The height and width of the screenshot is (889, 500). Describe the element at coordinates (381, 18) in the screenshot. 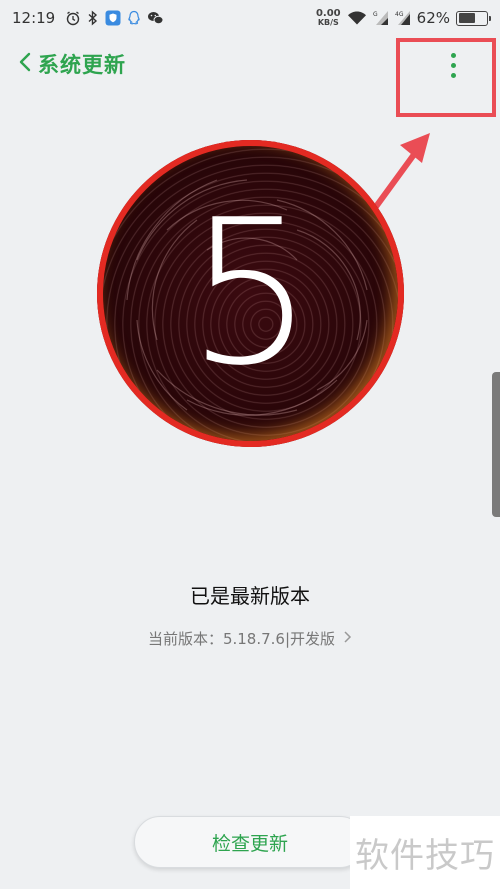

I see `signal-icon: G` at that location.